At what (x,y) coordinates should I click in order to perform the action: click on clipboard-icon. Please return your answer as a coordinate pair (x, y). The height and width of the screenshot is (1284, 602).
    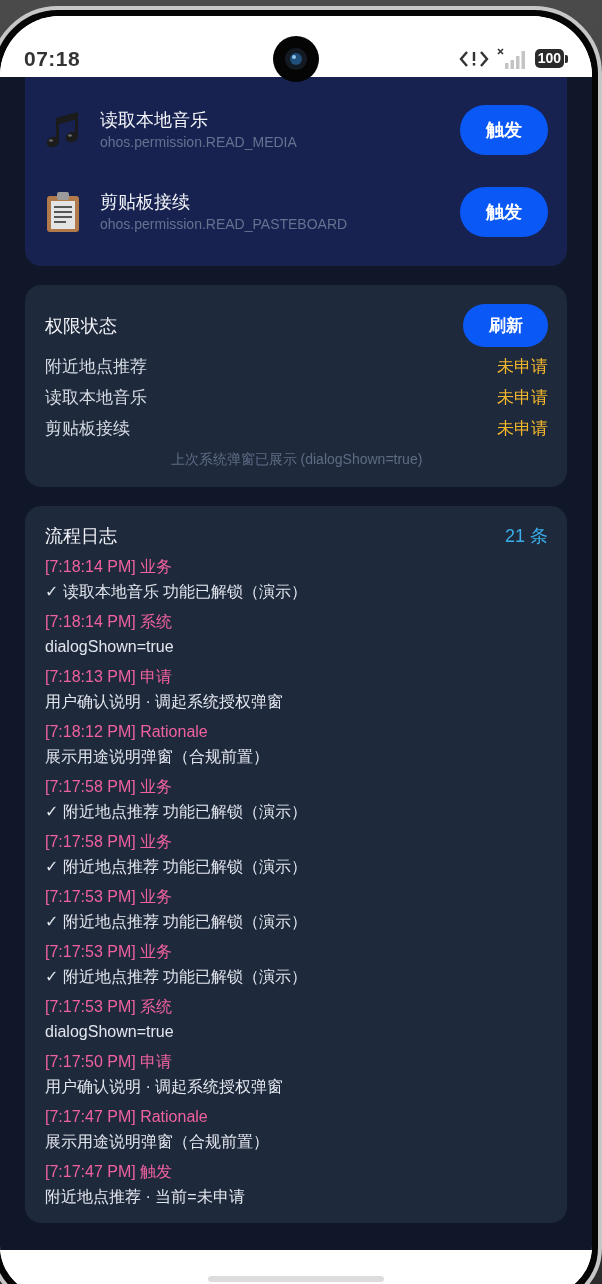
    Looking at the image, I should click on (63, 212).